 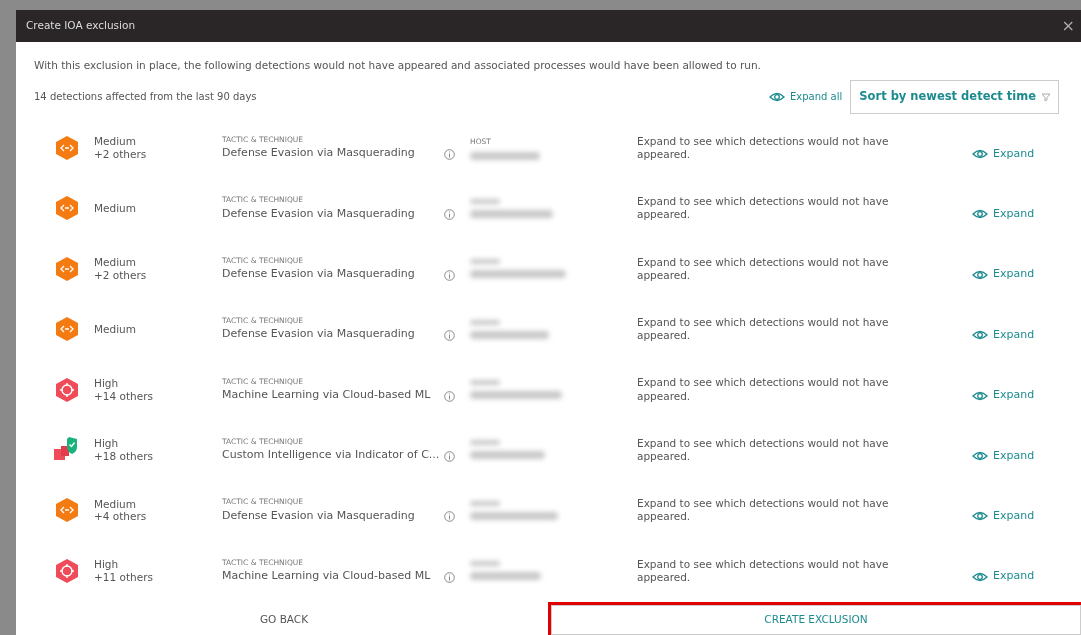 What do you see at coordinates (124, 577) in the screenshot?
I see `others-count: +11 others` at bounding box center [124, 577].